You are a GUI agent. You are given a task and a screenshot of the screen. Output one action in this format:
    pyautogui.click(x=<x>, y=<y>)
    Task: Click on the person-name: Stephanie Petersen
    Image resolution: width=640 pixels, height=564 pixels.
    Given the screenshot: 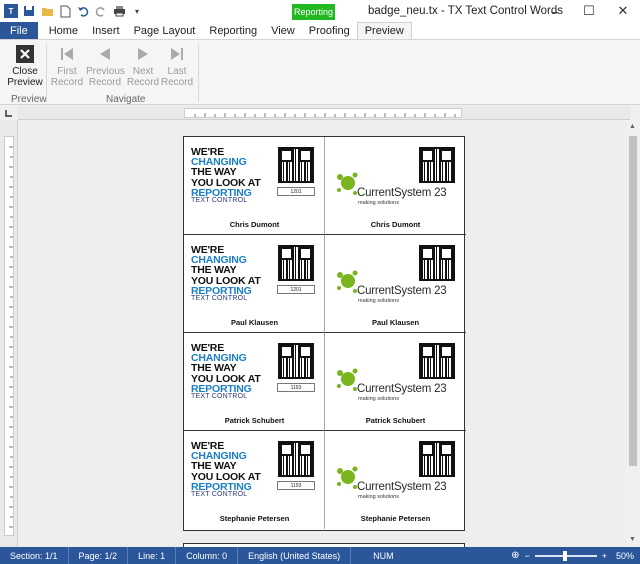 What is the action you would take?
    pyautogui.click(x=395, y=518)
    